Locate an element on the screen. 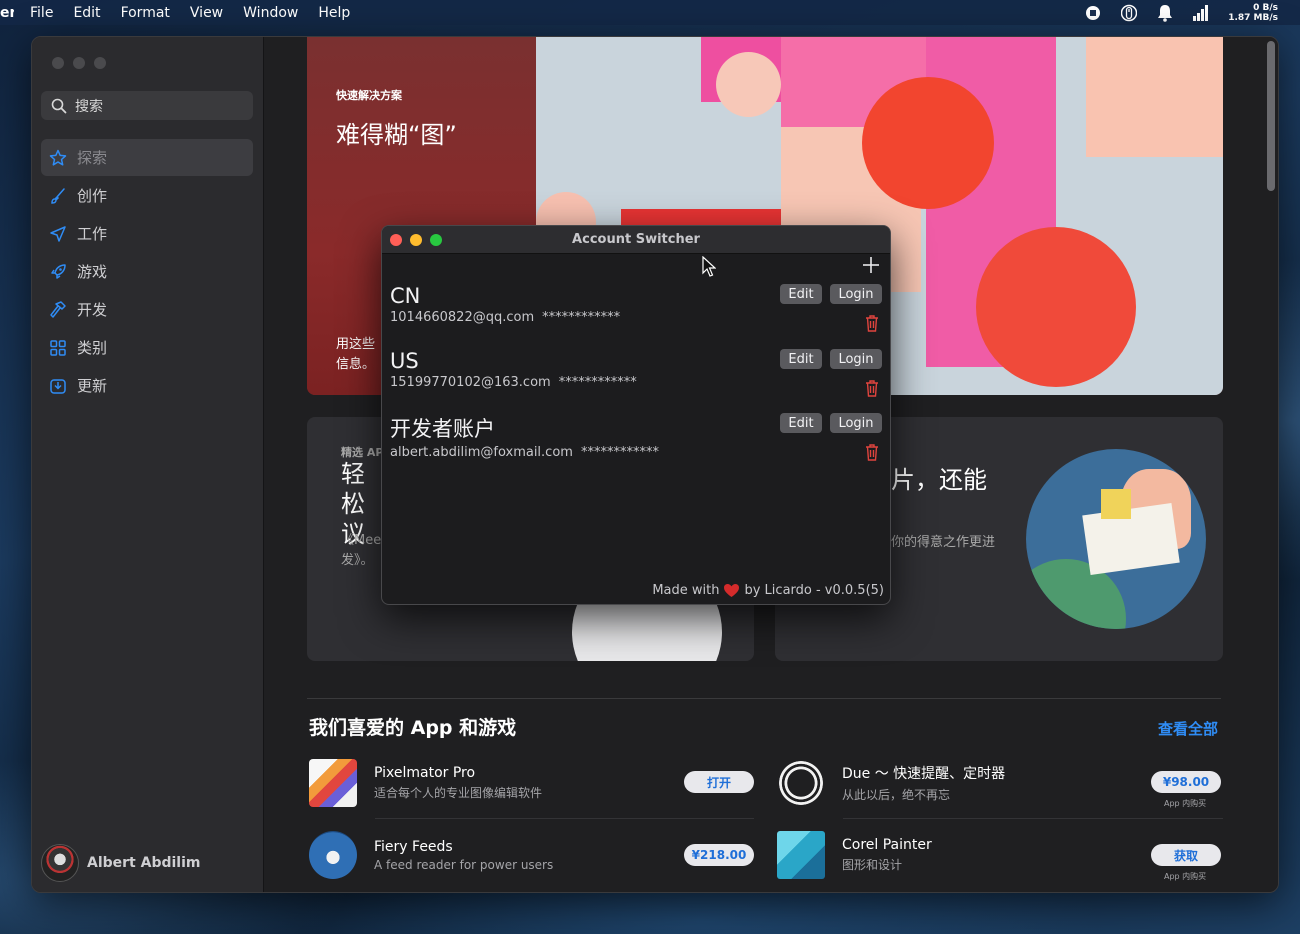 This screenshot has height=934, width=1300. corel-painter-icon is located at coordinates (801, 855).